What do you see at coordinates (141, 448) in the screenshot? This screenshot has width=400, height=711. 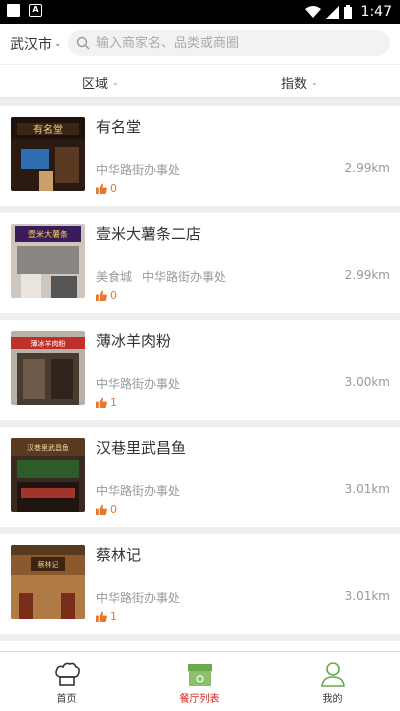 I see `restaurant-name: 汉巷里武昌鱼` at bounding box center [141, 448].